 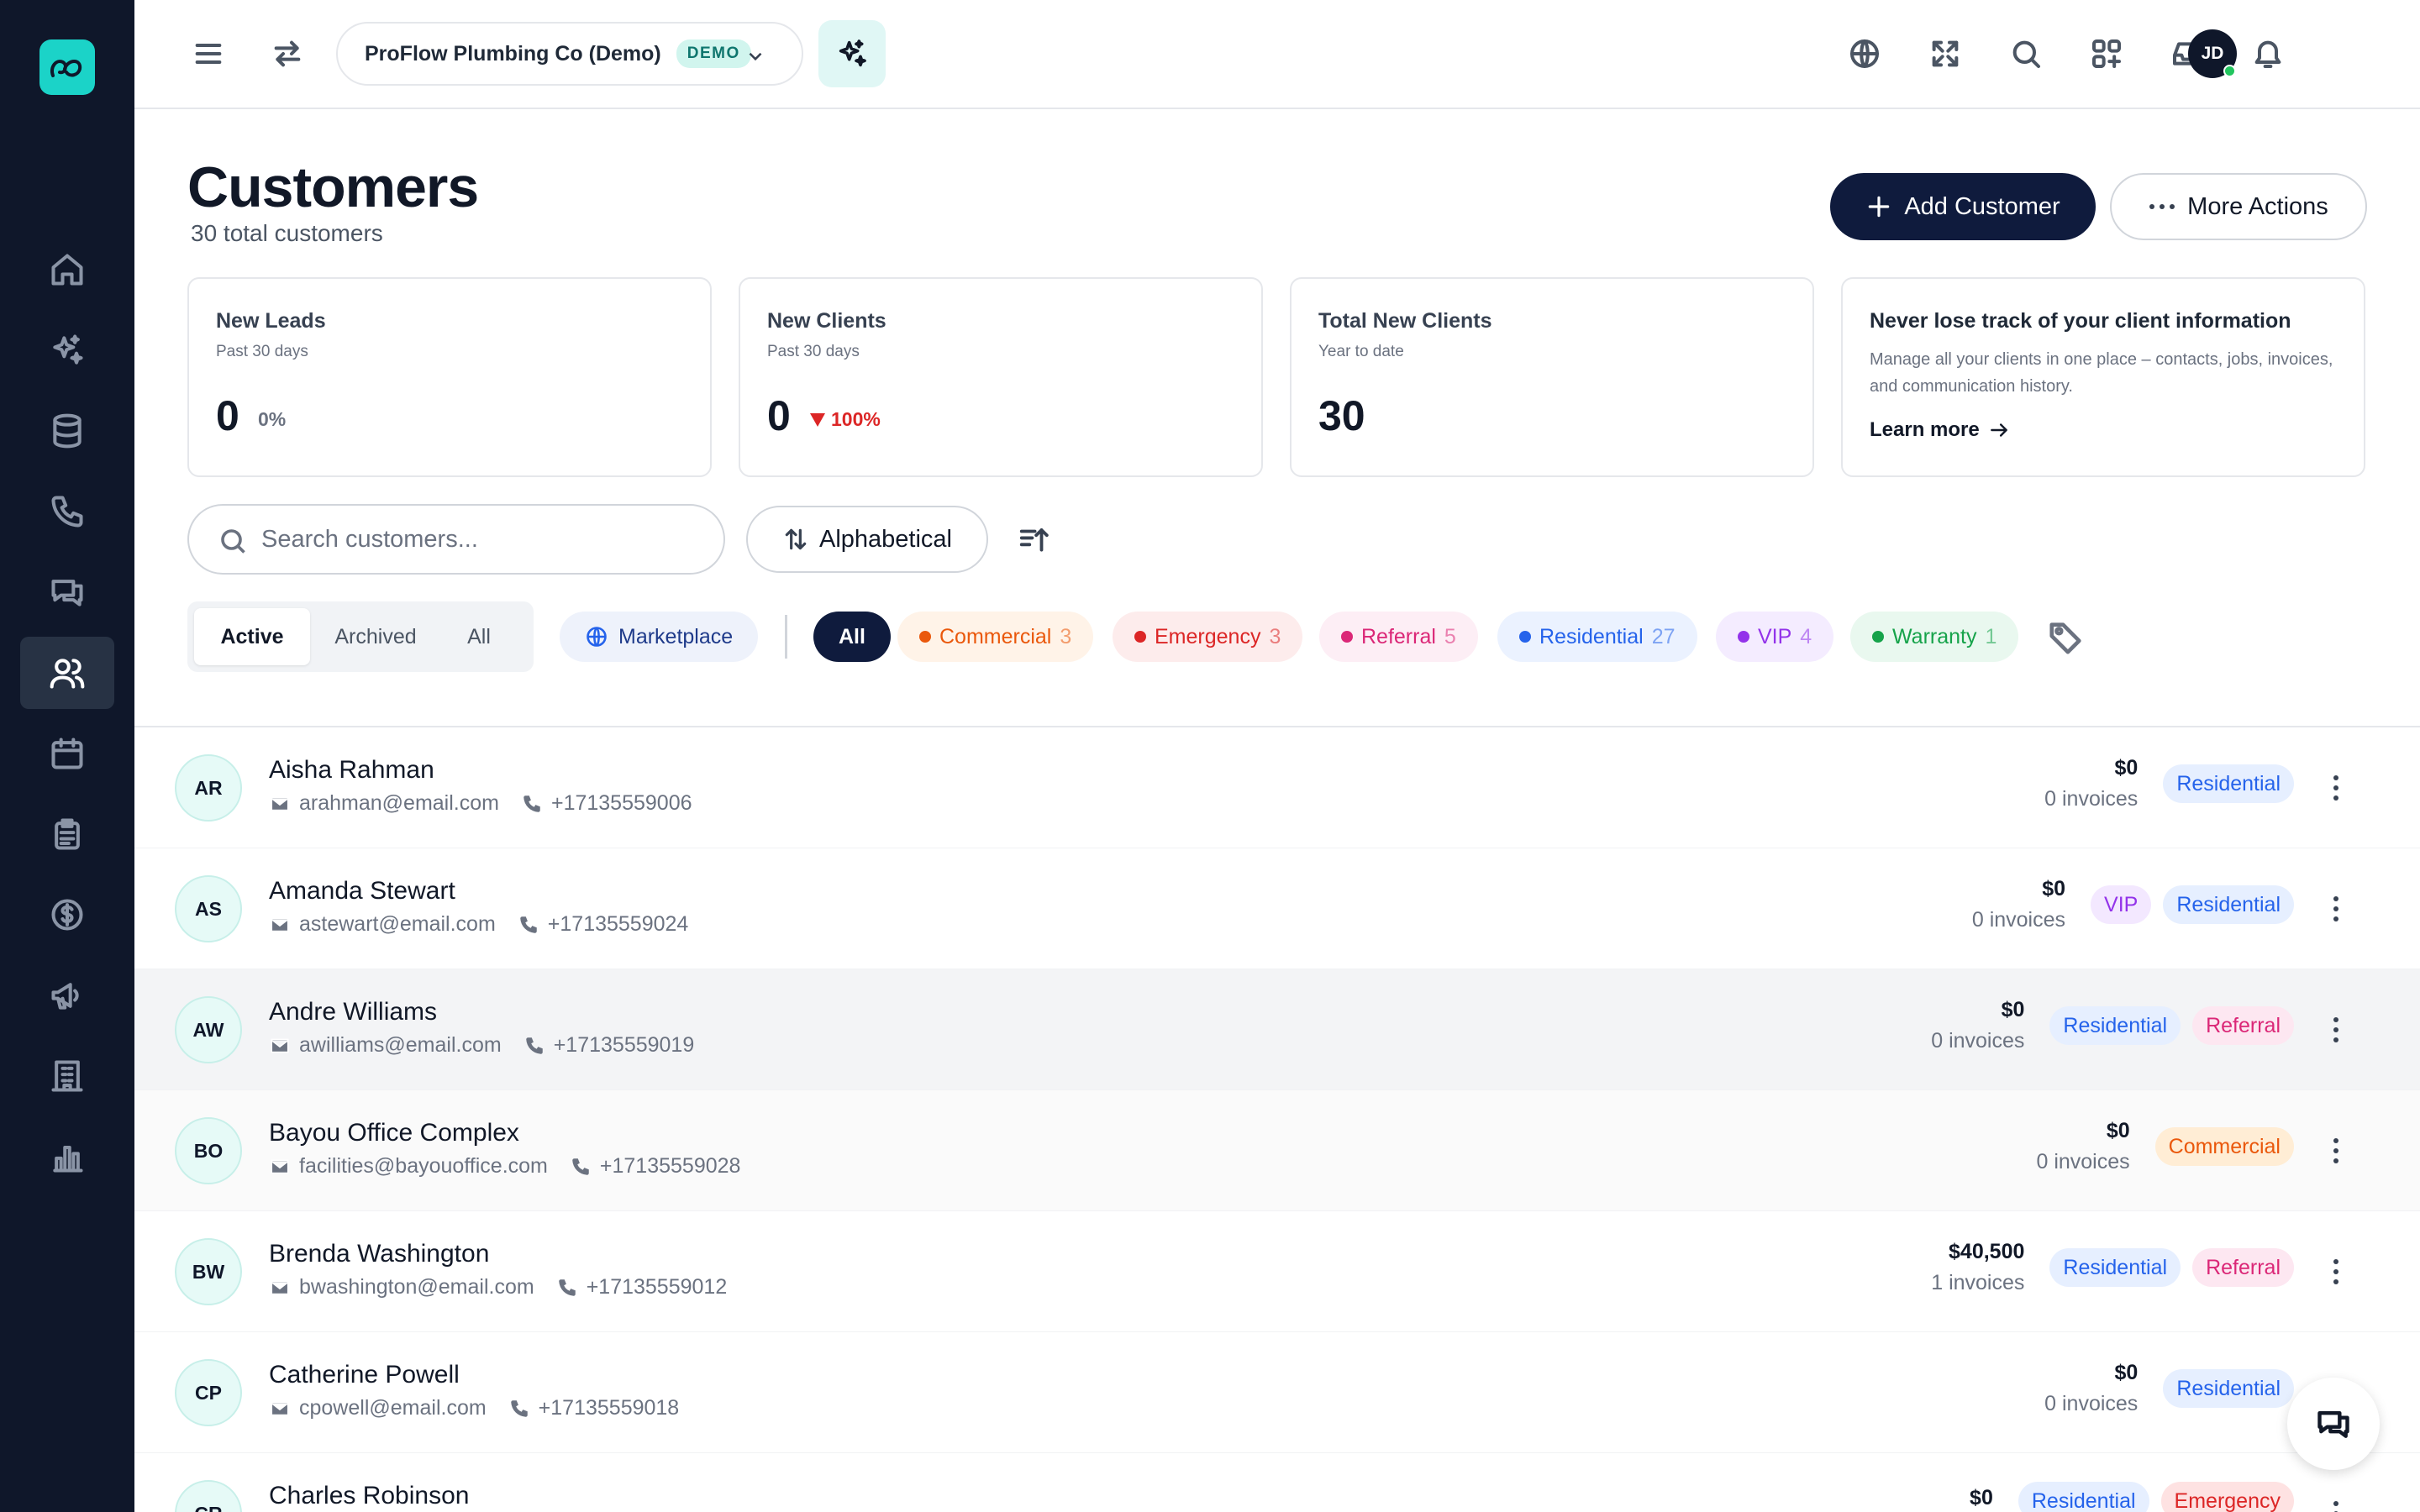 I want to click on mail-icon, so click(x=280, y=1045).